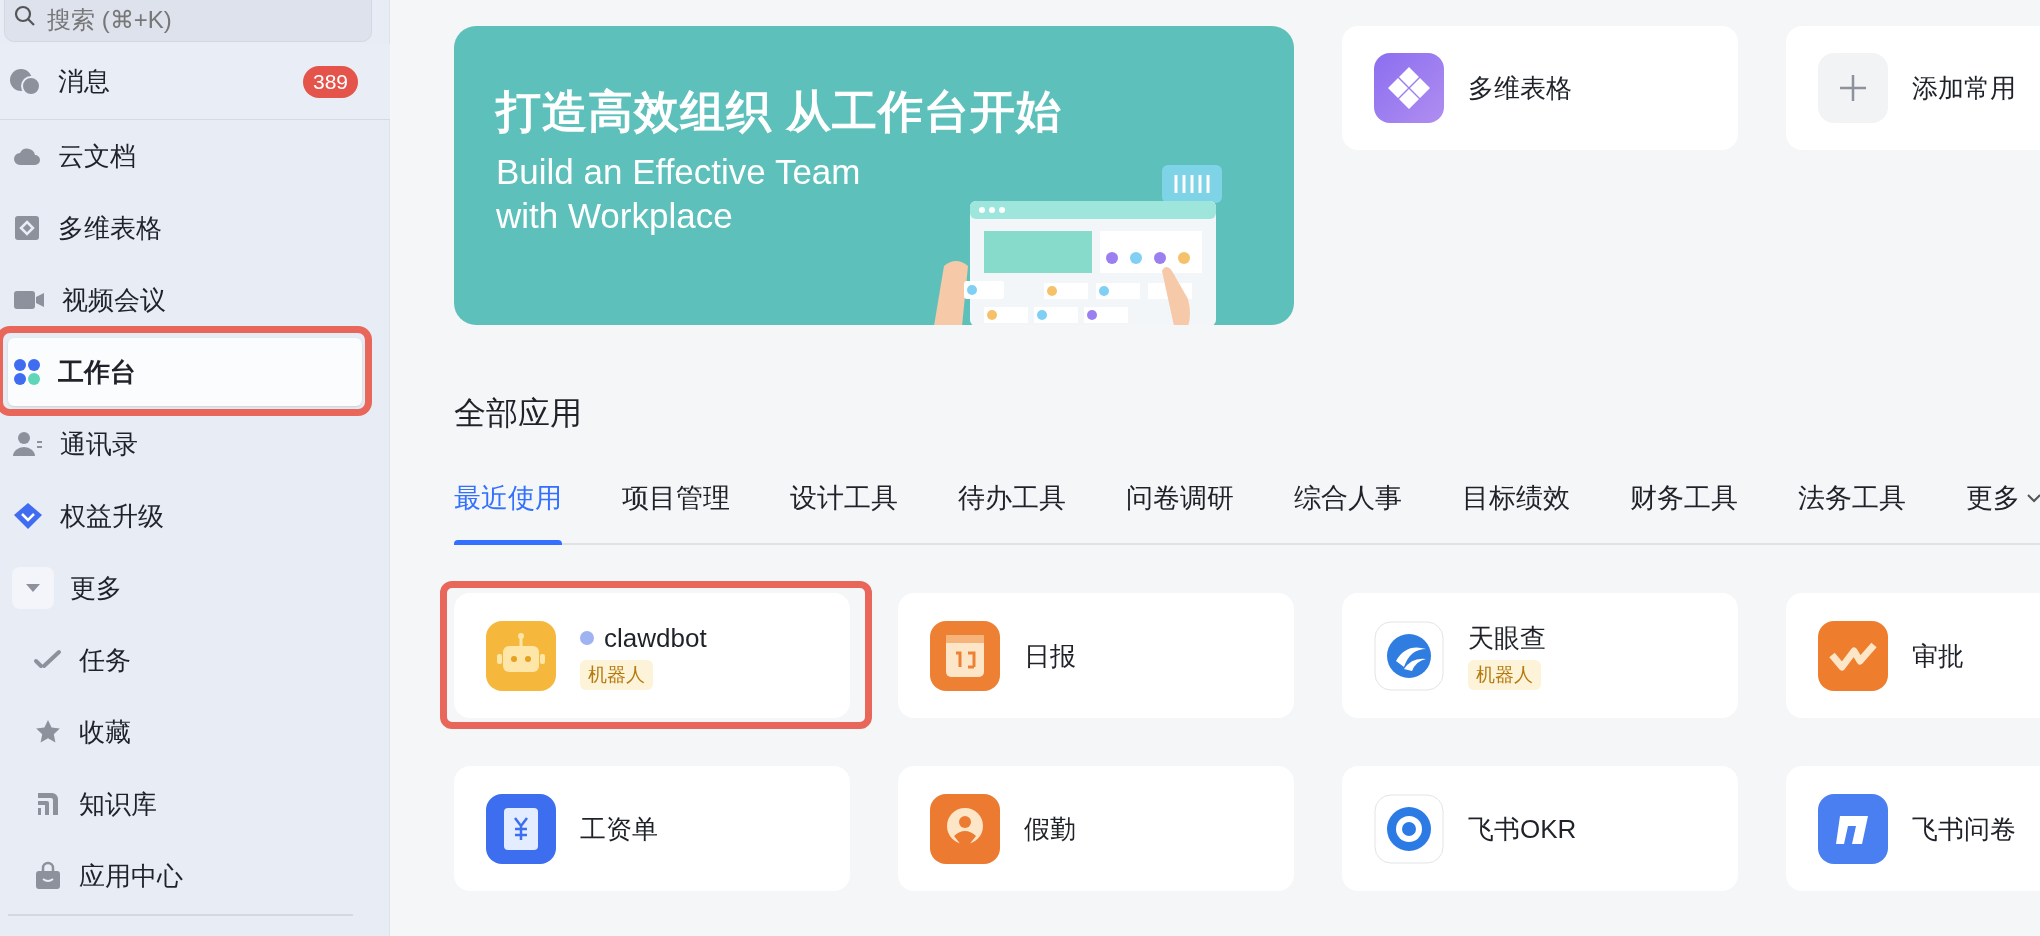  What do you see at coordinates (1180, 512) in the screenshot?
I see `category-tab: 问卷调研` at bounding box center [1180, 512].